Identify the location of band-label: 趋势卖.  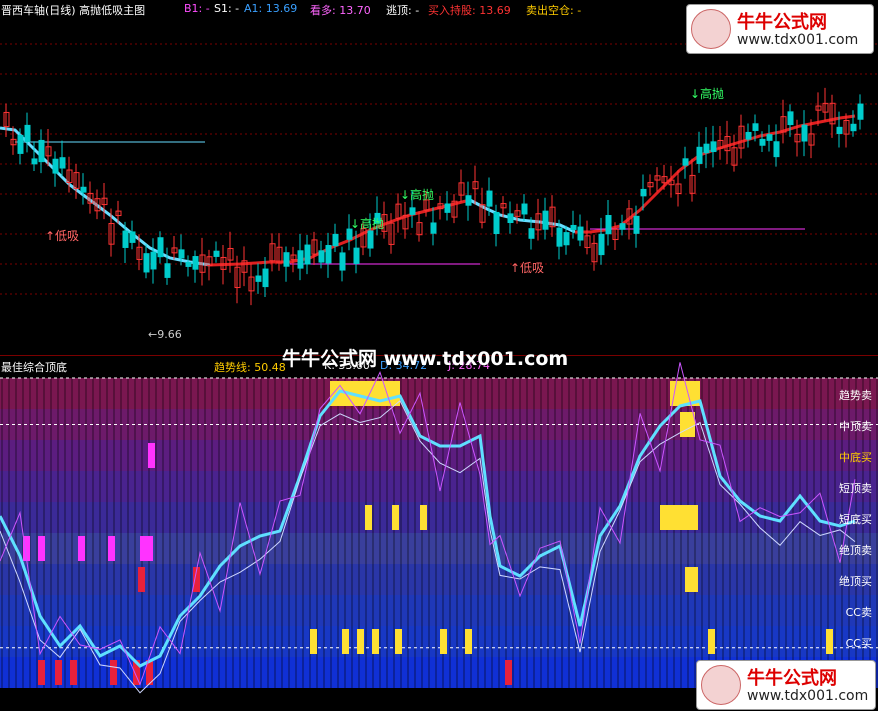
(855, 395).